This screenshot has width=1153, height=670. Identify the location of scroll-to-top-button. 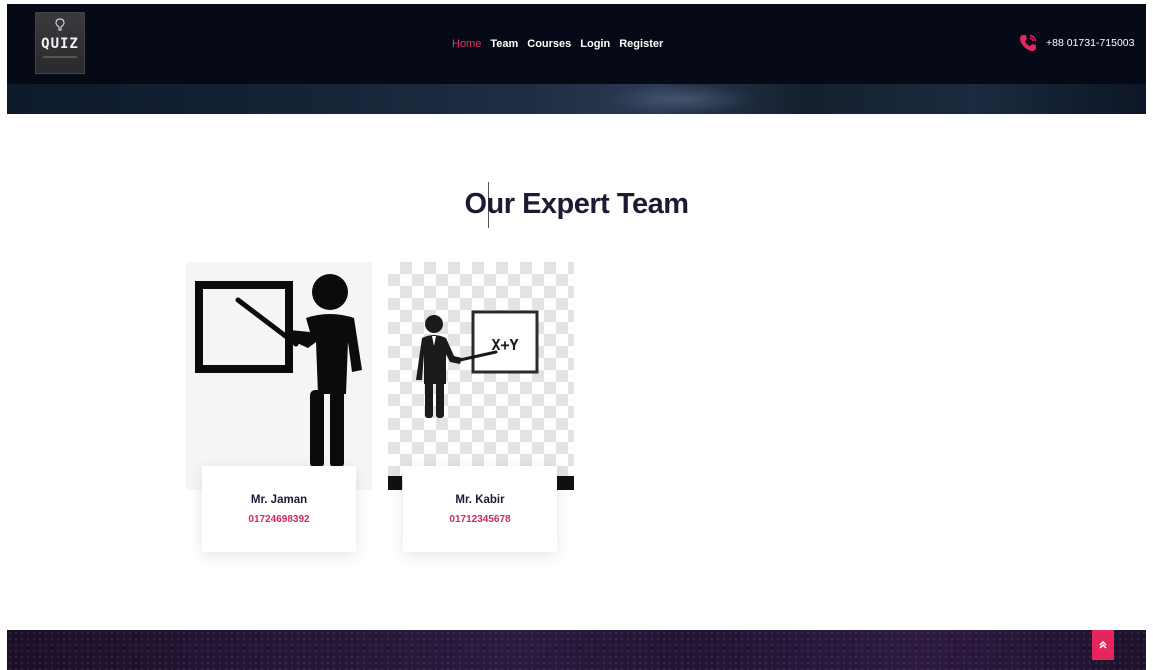
(1103, 645).